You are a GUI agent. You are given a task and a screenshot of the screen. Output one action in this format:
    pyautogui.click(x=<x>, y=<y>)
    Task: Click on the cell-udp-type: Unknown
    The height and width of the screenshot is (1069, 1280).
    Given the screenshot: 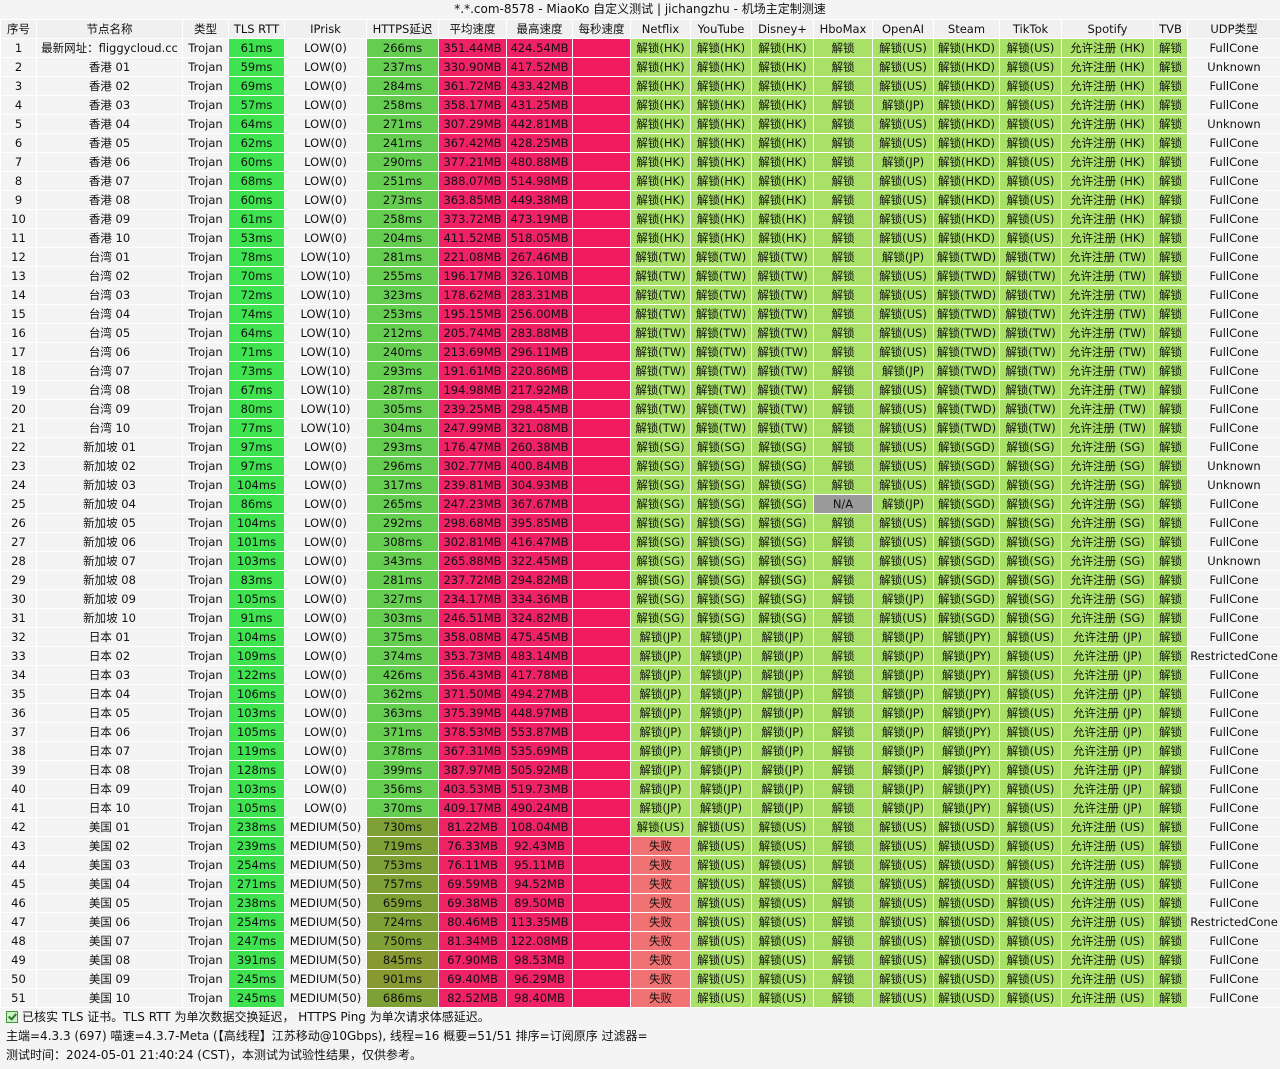 What is the action you would take?
    pyautogui.click(x=1233, y=466)
    